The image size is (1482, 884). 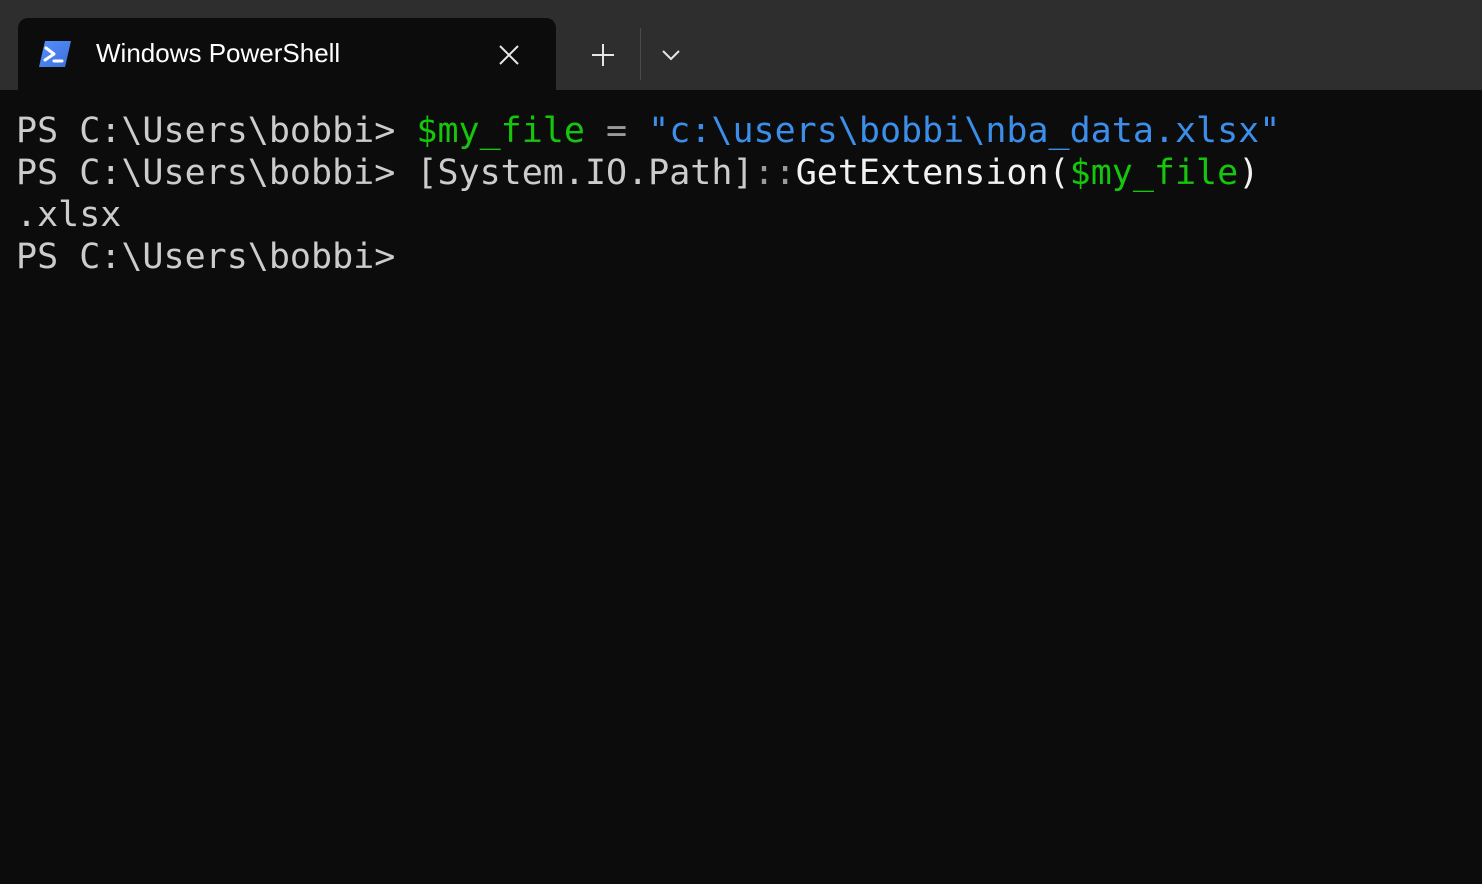 I want to click on type-token: [System.IO.Path], so click(x=585, y=173).